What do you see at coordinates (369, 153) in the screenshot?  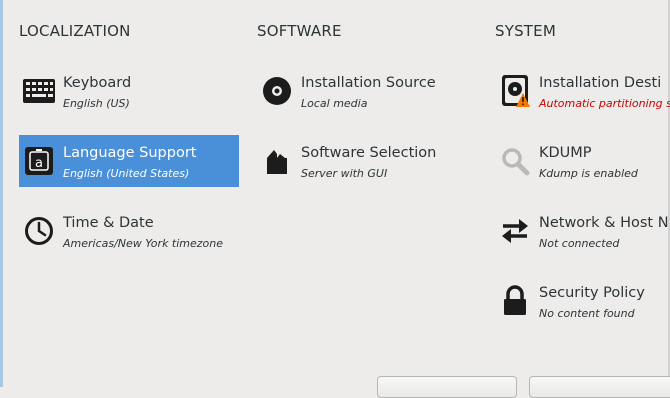 I see `software-selection-title: Software Selection` at bounding box center [369, 153].